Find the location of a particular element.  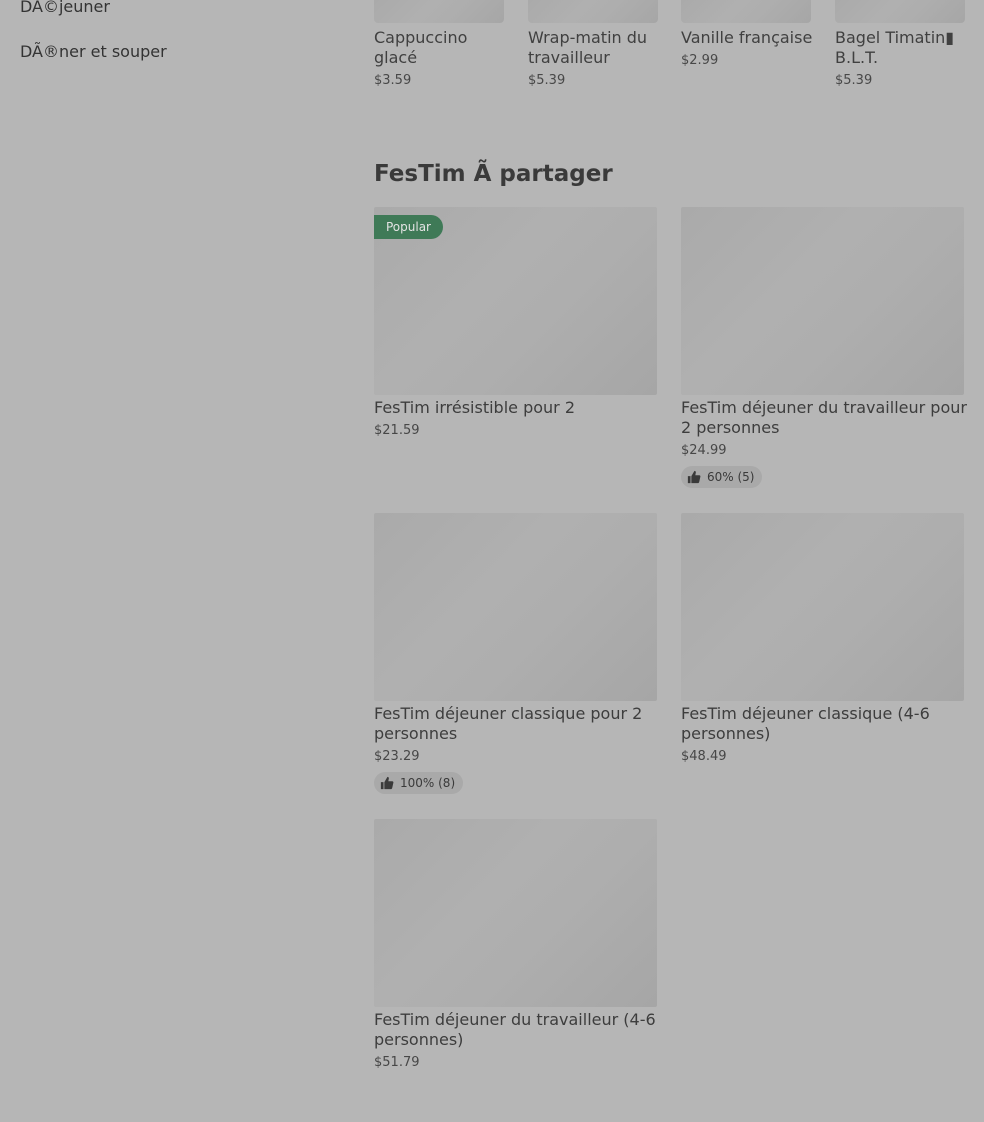

item-name: Vanille française is located at coordinates (747, 37).